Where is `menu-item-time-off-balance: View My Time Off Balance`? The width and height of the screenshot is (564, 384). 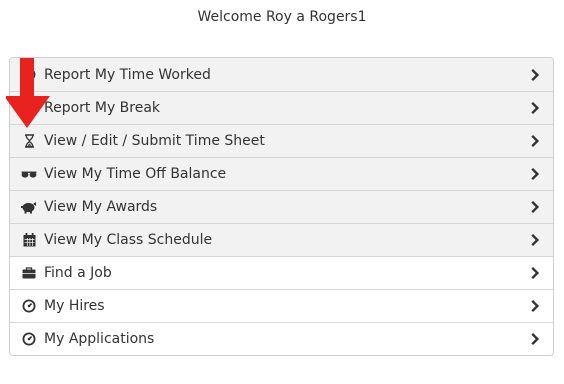 menu-item-time-off-balance: View My Time Off Balance is located at coordinates (281, 173).